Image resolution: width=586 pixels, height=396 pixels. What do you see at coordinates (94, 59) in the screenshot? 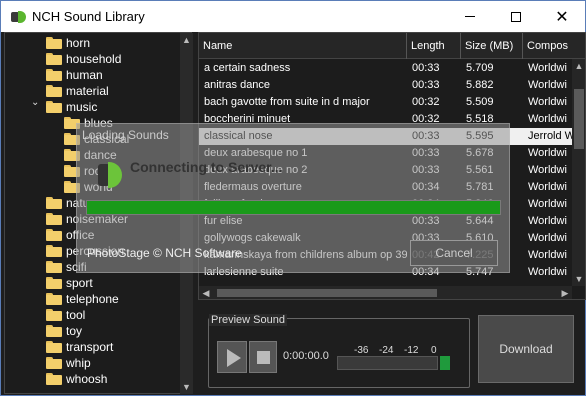
I see `tree-item-label: household` at bounding box center [94, 59].